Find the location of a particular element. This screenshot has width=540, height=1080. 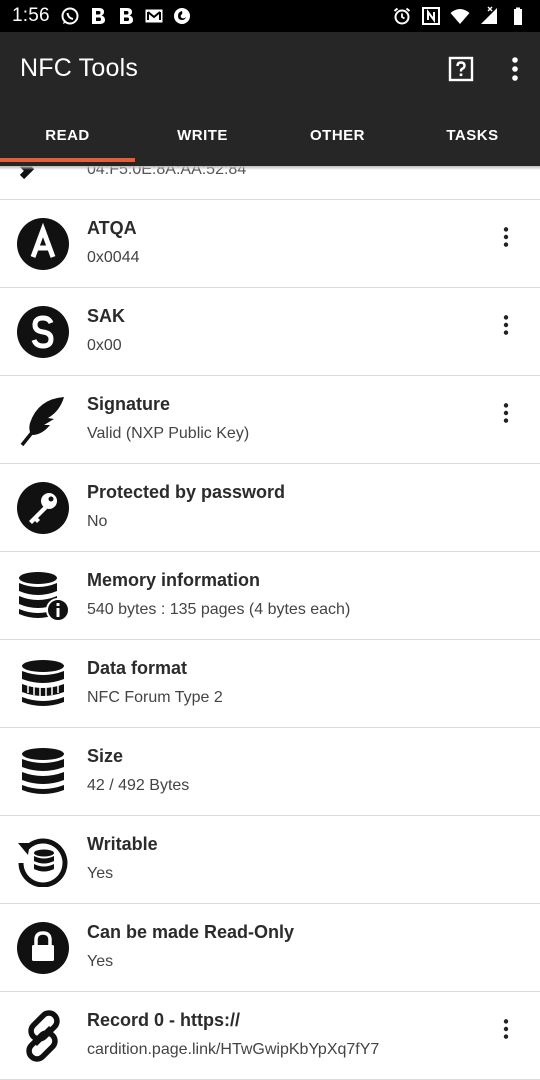

list-item-title: Signature is located at coordinates (129, 404).